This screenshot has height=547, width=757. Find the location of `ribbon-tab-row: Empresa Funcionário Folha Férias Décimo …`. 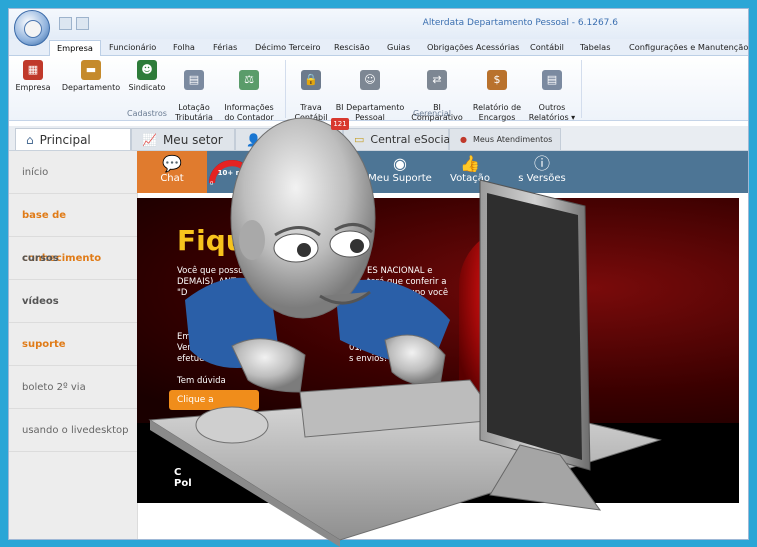

ribbon-tab-row: Empresa Funcionário Folha Férias Décimo … is located at coordinates (378, 47).